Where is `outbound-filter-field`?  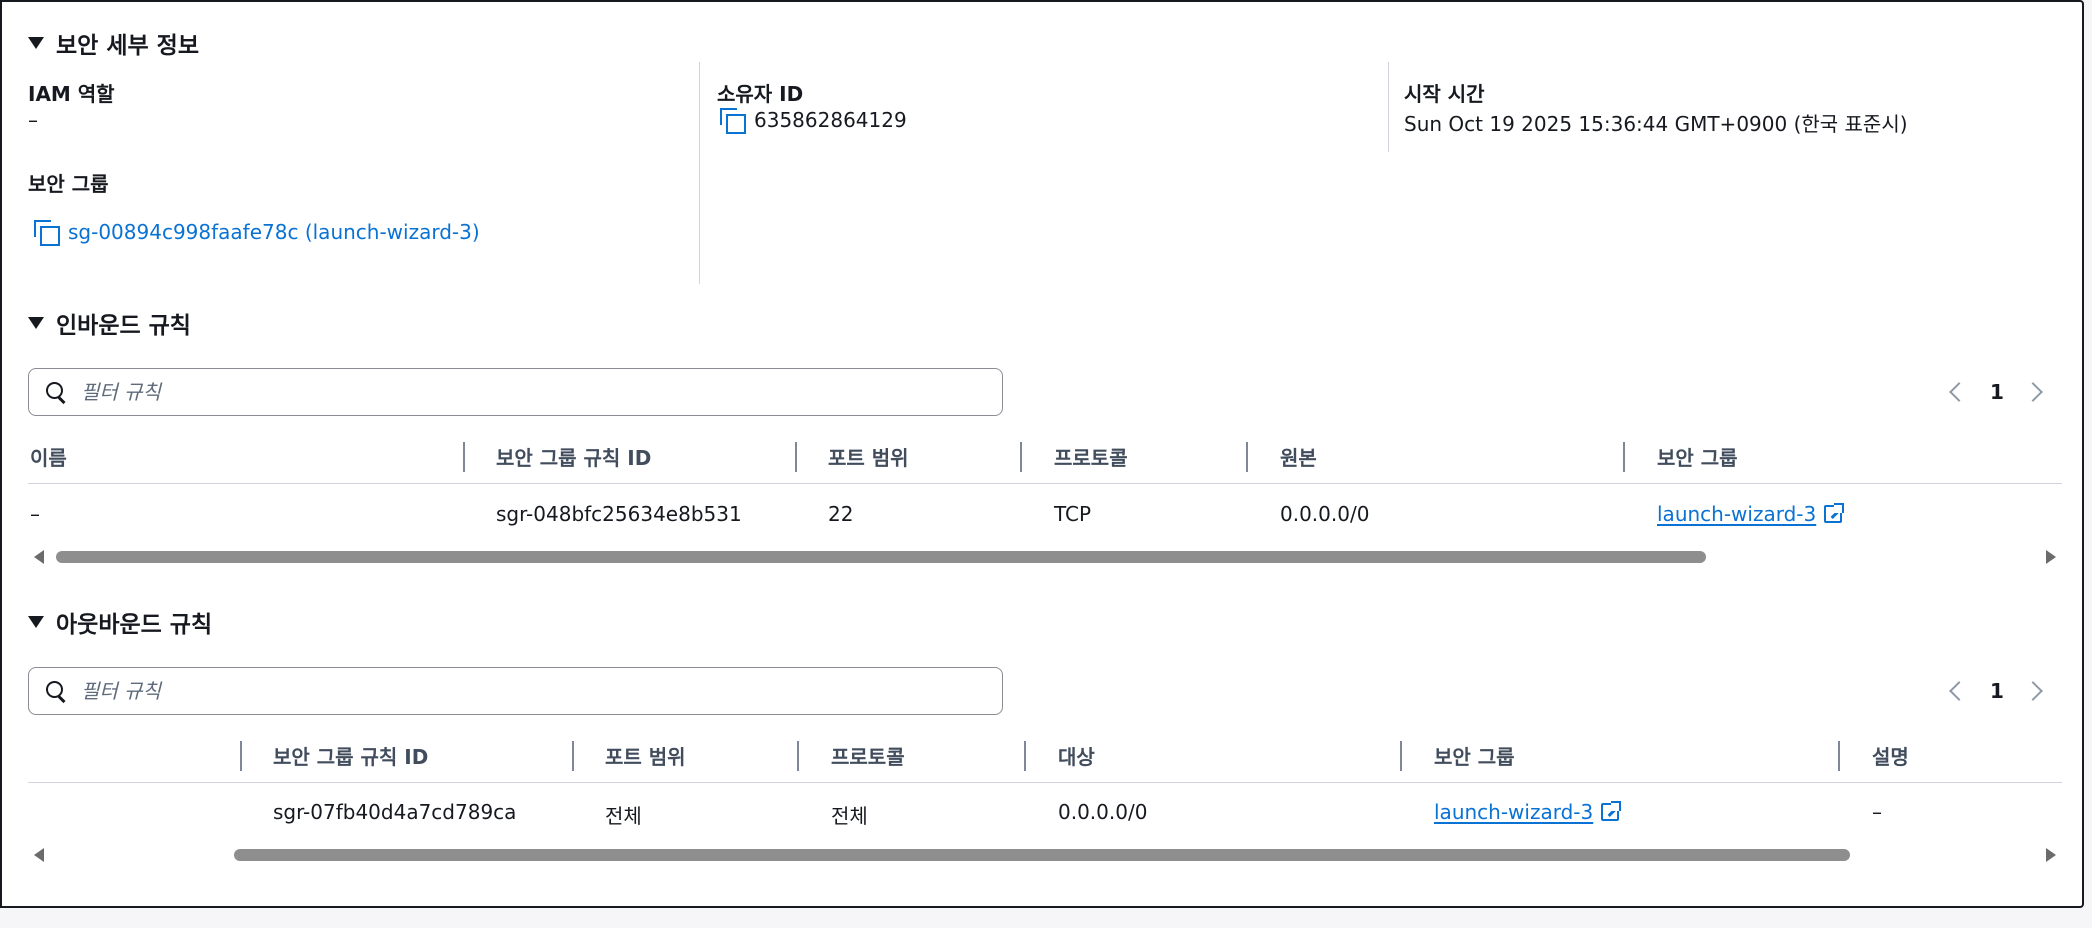
outbound-filter-field is located at coordinates (515, 691).